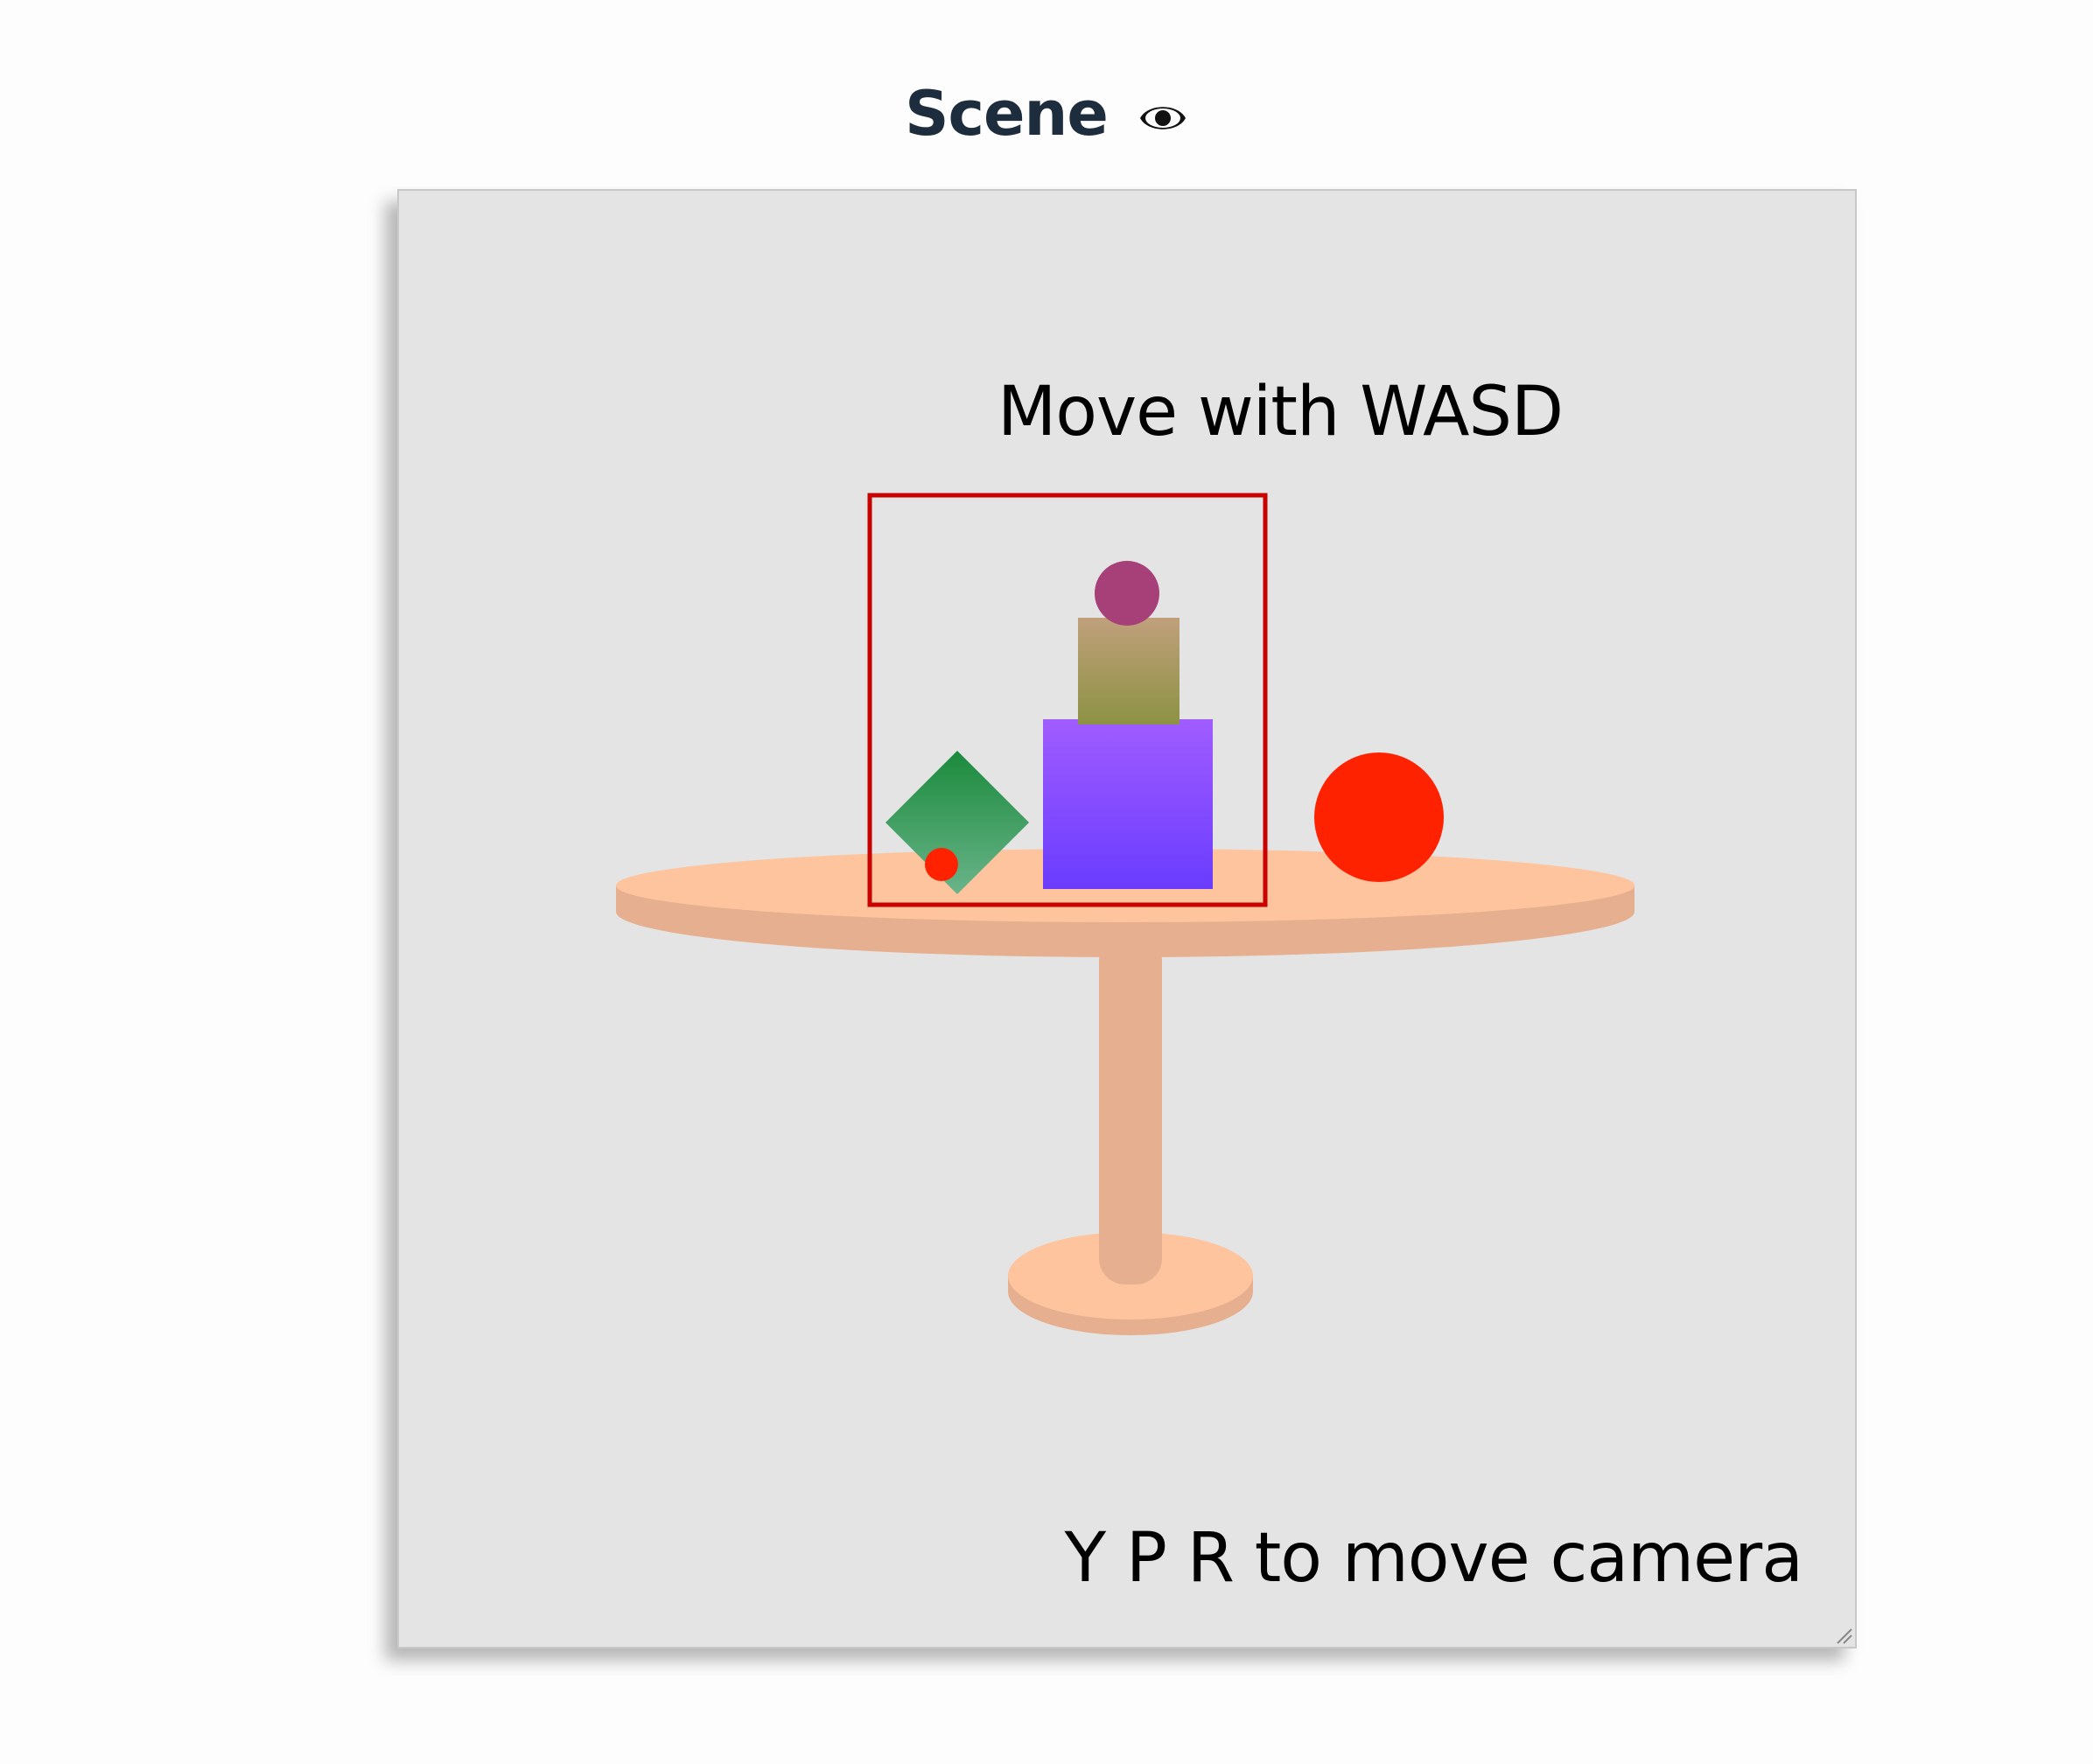  Describe the element at coordinates (1281, 412) in the screenshot. I see `move-hint: Move with WASD` at that location.